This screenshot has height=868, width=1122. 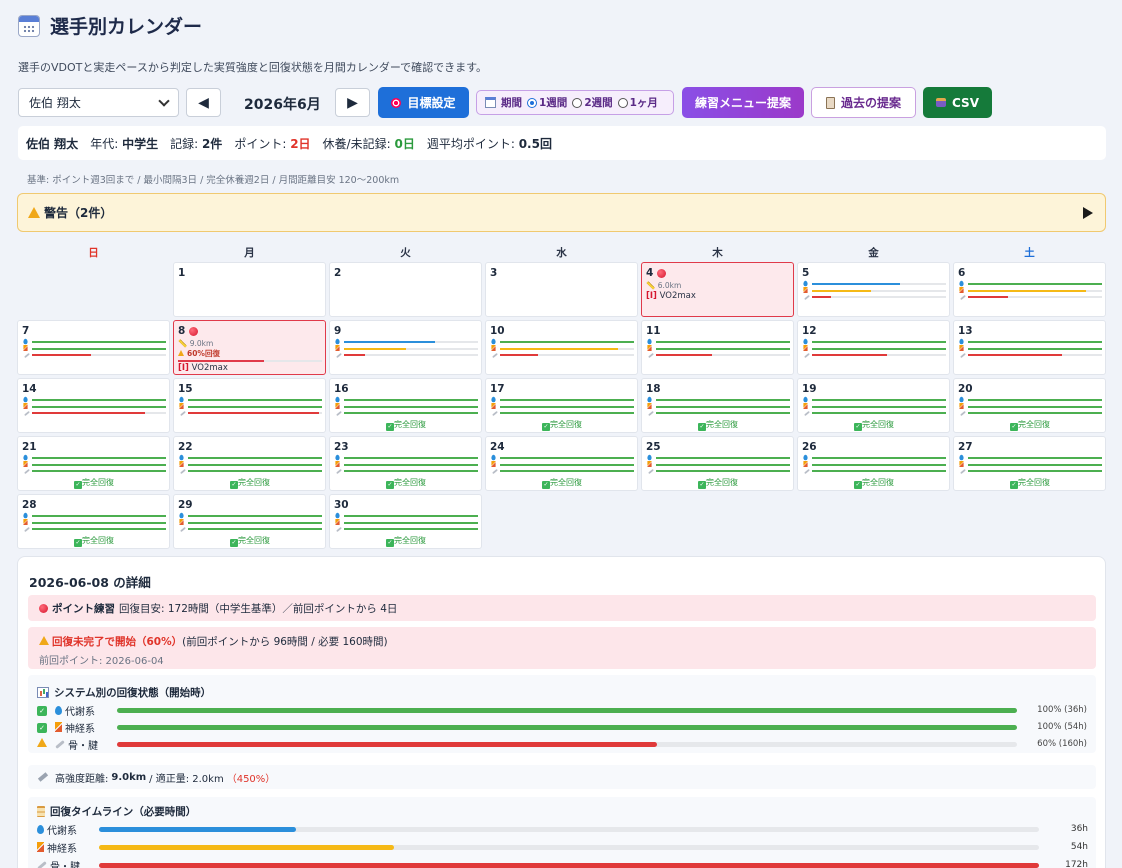 I want to click on day-number: 30, so click(x=406, y=505).